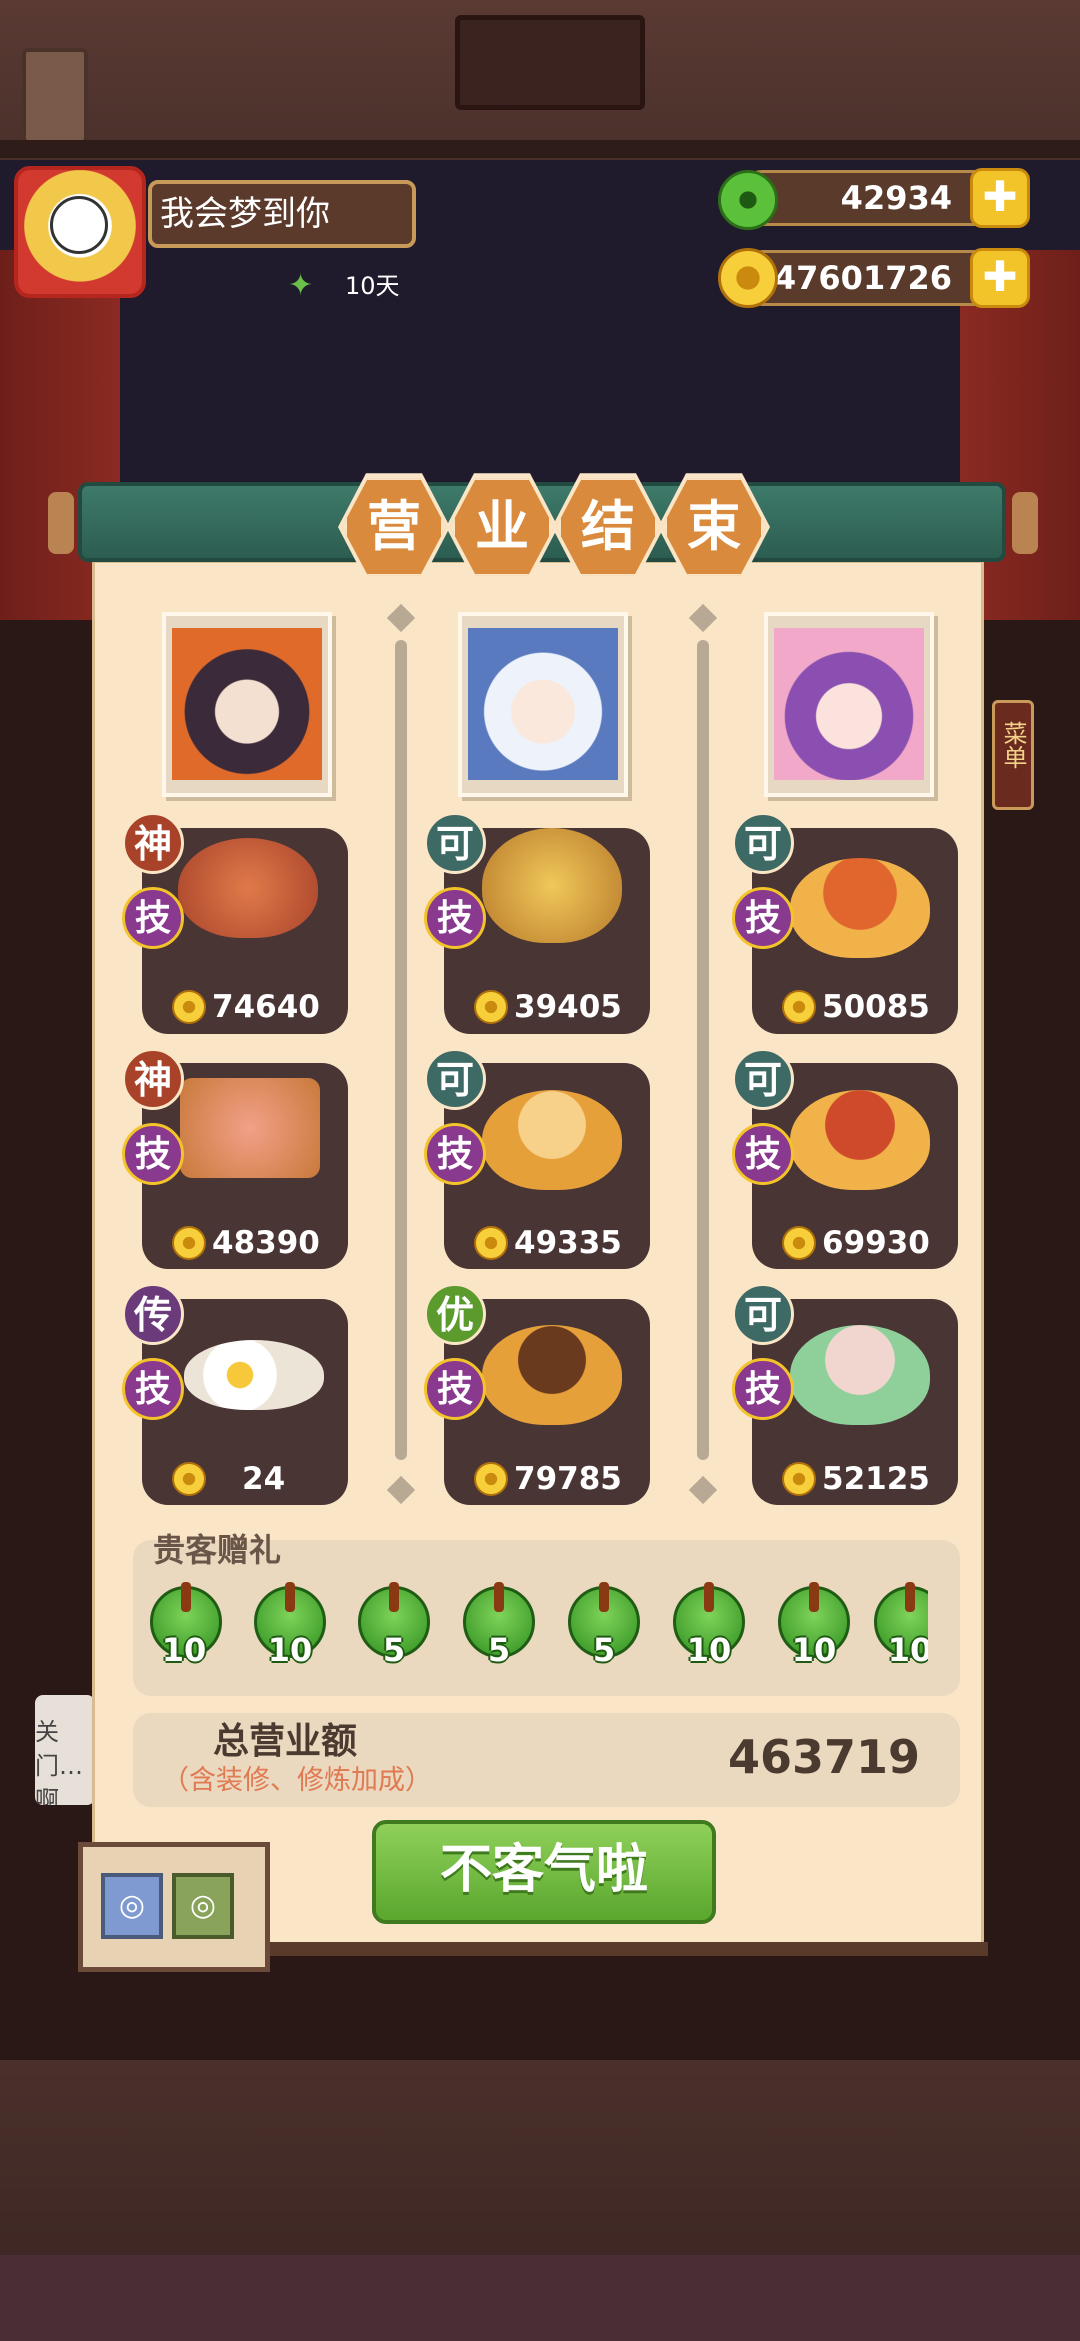  Describe the element at coordinates (55, 96) in the screenshot. I see `wall-picture-decor` at that location.